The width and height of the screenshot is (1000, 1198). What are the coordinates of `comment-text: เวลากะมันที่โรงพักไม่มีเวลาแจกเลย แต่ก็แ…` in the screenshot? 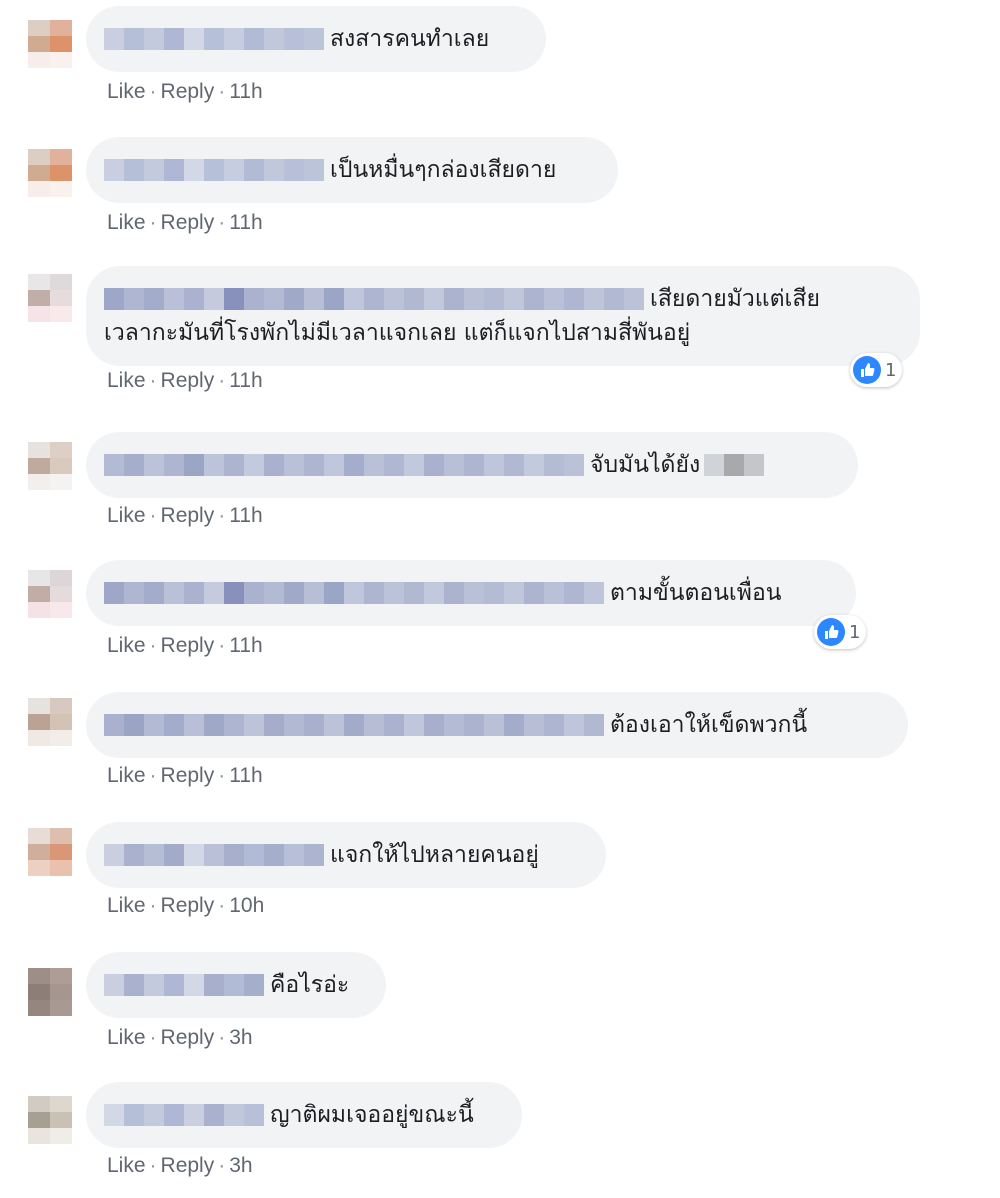 It's located at (397, 333).